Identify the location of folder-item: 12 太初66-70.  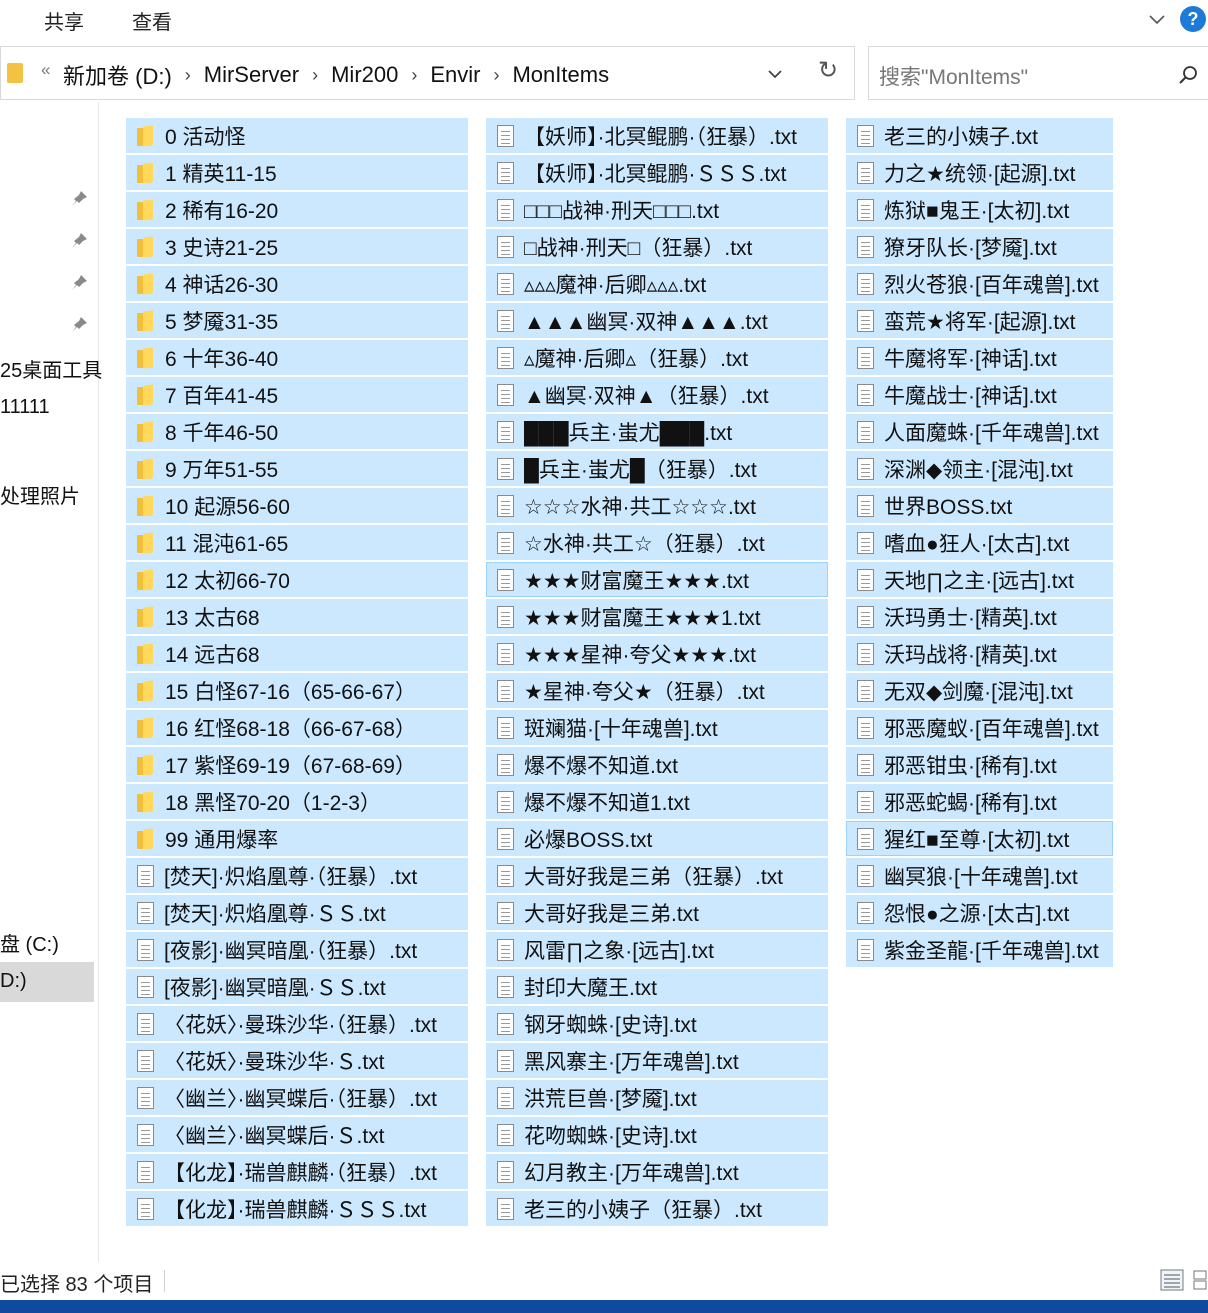
(297, 579).